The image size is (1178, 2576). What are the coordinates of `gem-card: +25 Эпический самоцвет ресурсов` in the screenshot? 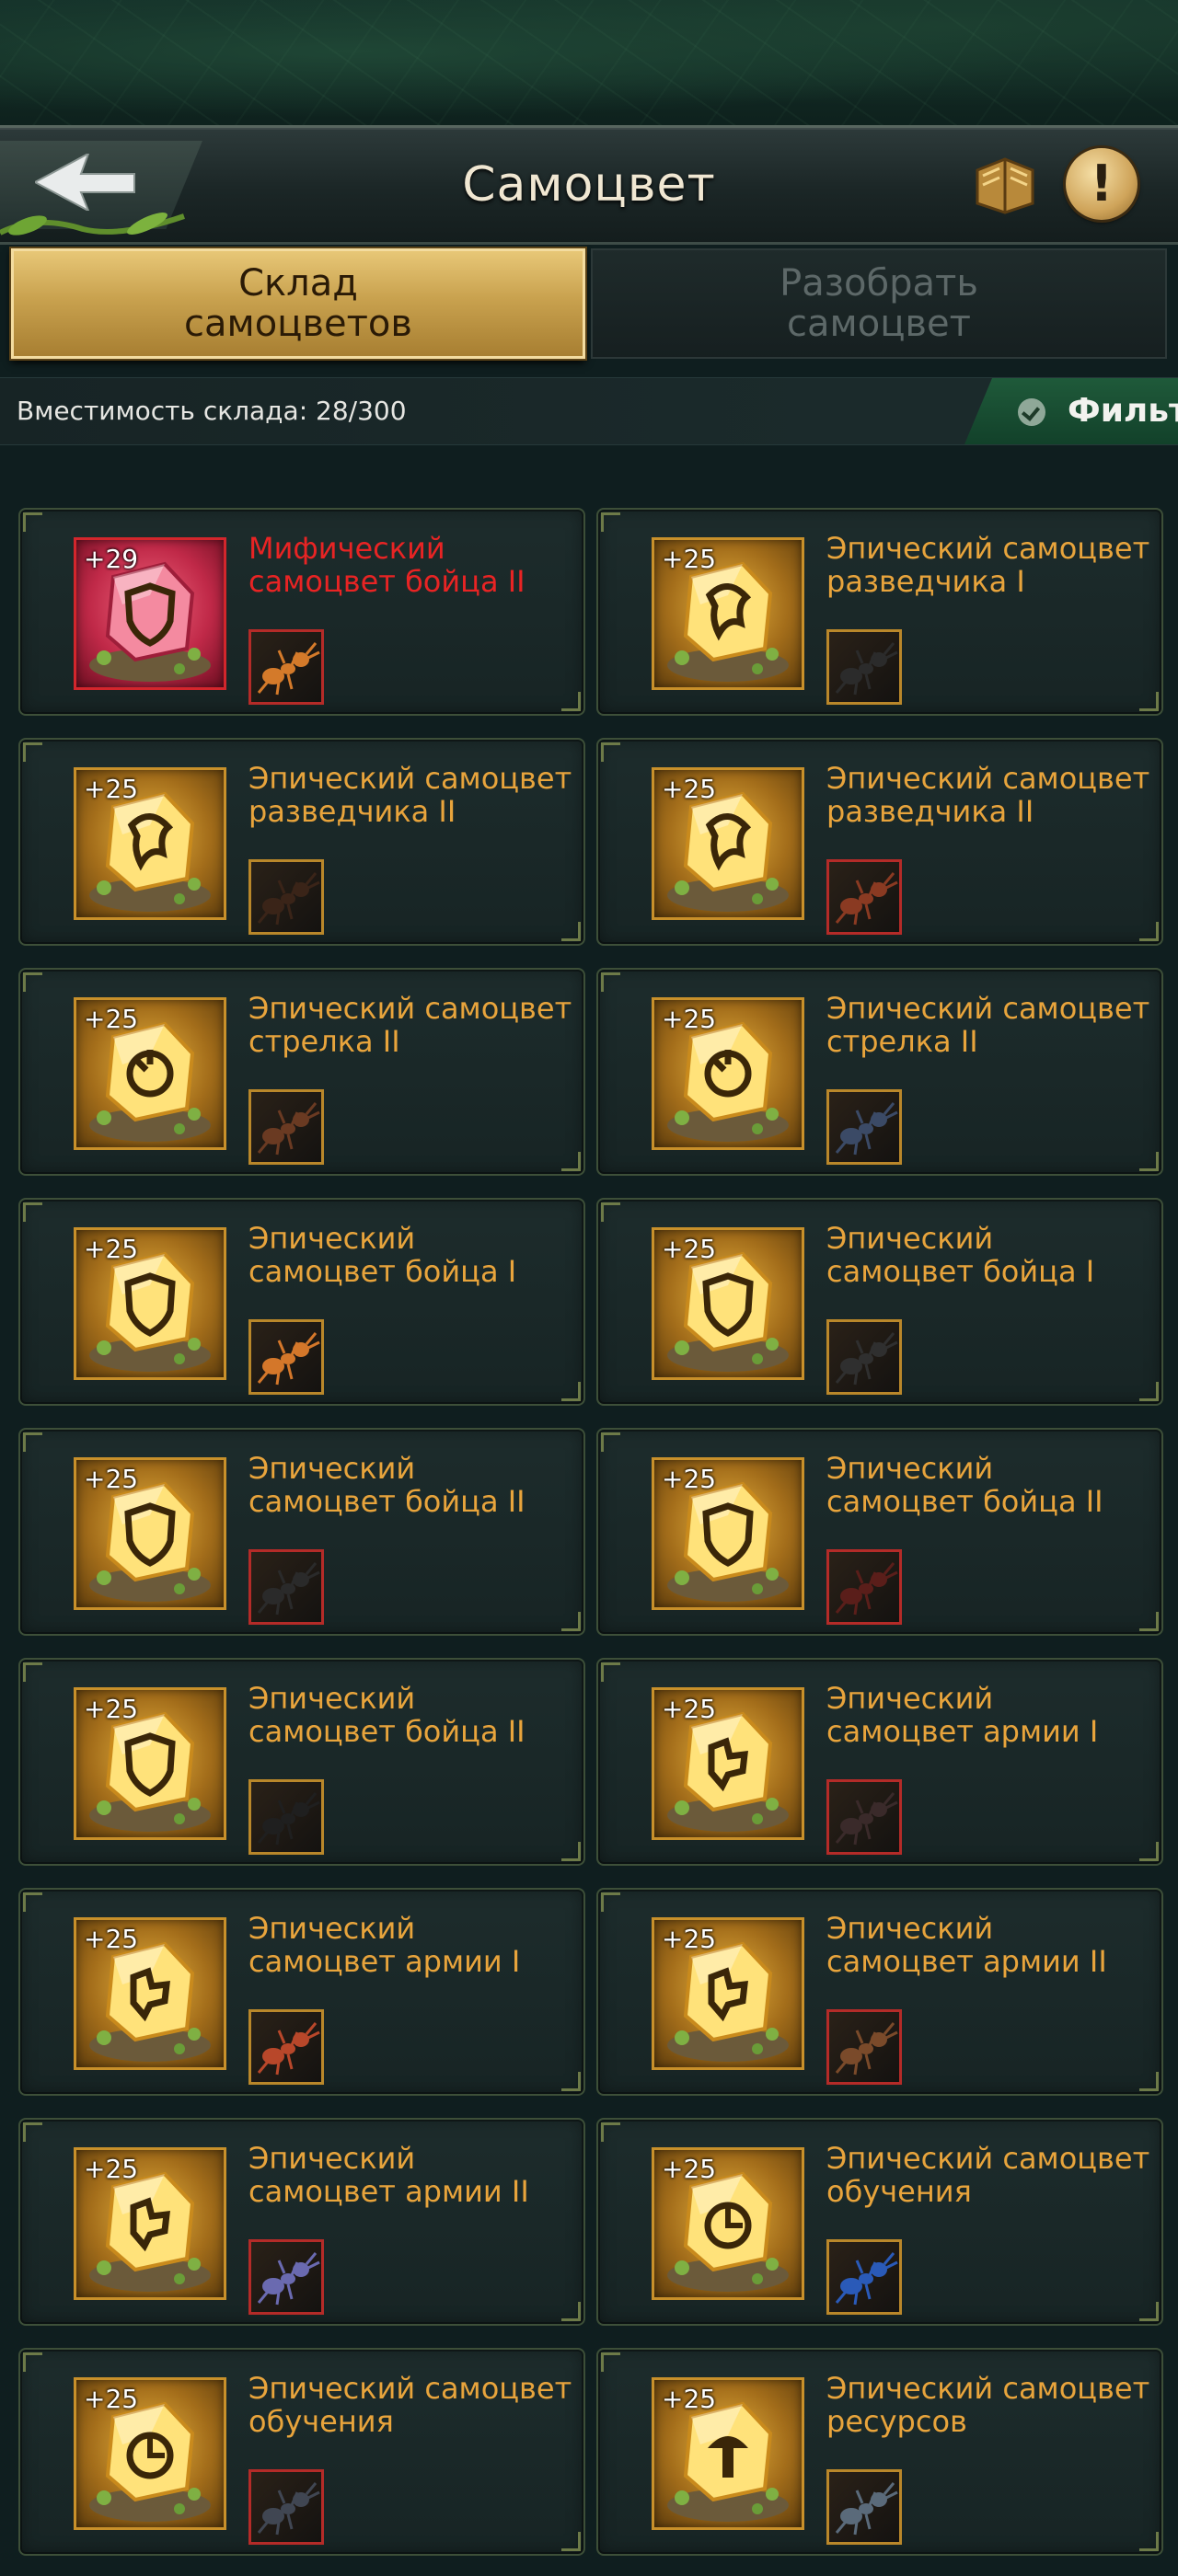 It's located at (879, 2452).